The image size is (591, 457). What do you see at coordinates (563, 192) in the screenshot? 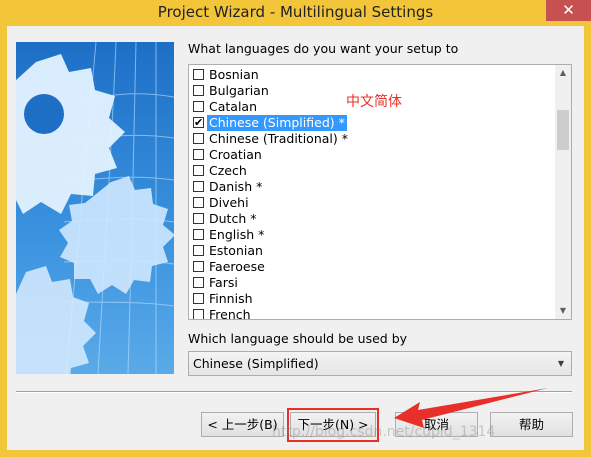
I see `vertical-scrollbar: ▲ ▼` at bounding box center [563, 192].